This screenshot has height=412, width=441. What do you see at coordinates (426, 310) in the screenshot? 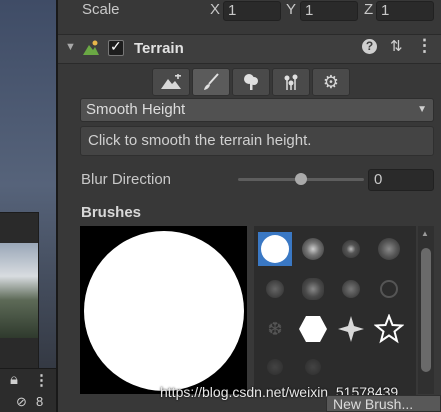
I see `brush-grid-scroll-thumb` at bounding box center [426, 310].